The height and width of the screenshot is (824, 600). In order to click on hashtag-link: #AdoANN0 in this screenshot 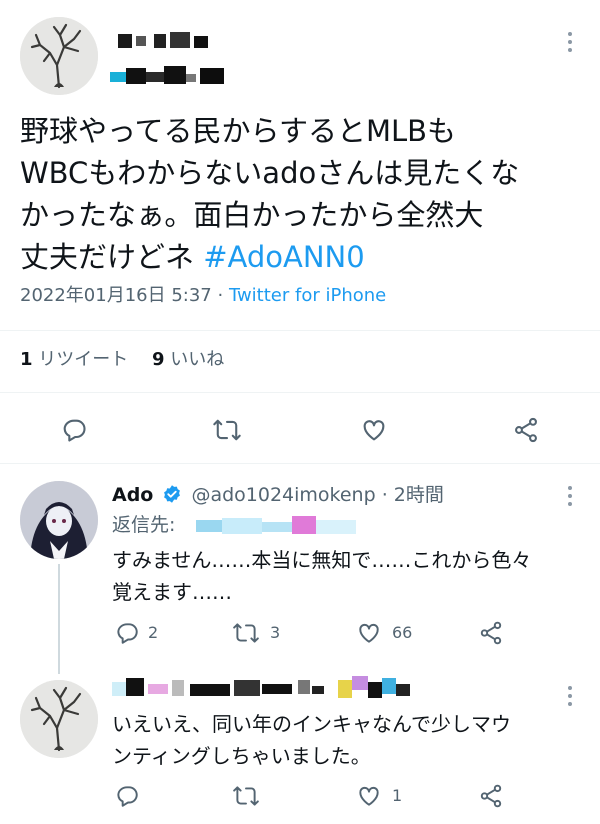, I will do `click(283, 257)`.